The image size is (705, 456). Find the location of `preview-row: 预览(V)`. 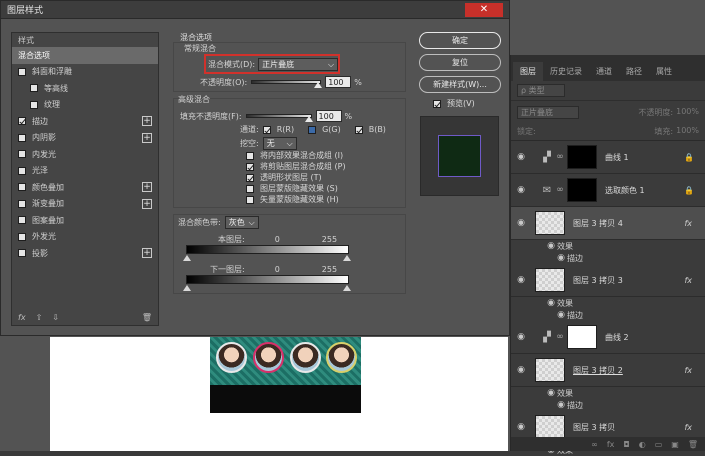

preview-row: 预览(V) is located at coordinates (460, 103).